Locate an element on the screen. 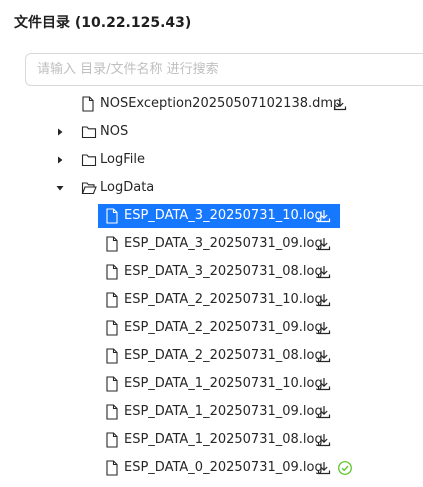 This screenshot has height=487, width=423. tree-item-label: ESP_DATA_1_20250731_08.log is located at coordinates (223, 439).